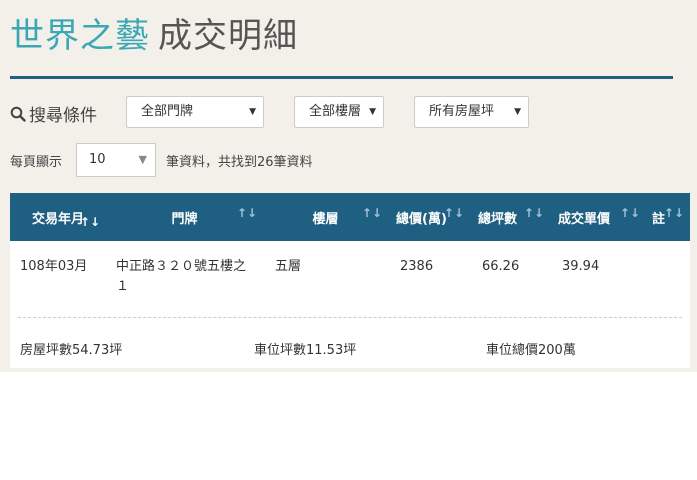 The height and width of the screenshot is (480, 697). Describe the element at coordinates (498, 219) in the screenshot. I see `col-header-label: 總坪數` at that location.